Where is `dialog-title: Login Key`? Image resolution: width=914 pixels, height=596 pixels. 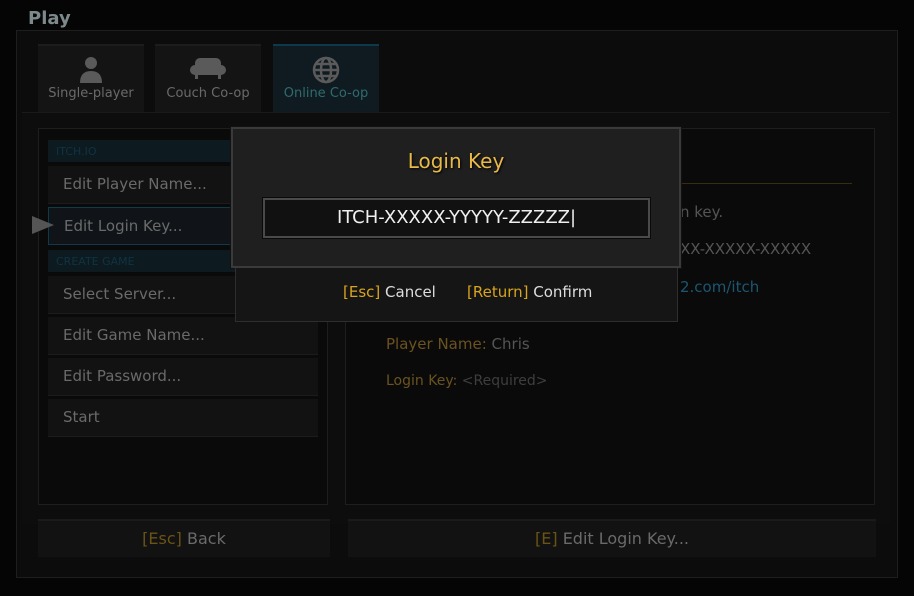 dialog-title: Login Key is located at coordinates (456, 161).